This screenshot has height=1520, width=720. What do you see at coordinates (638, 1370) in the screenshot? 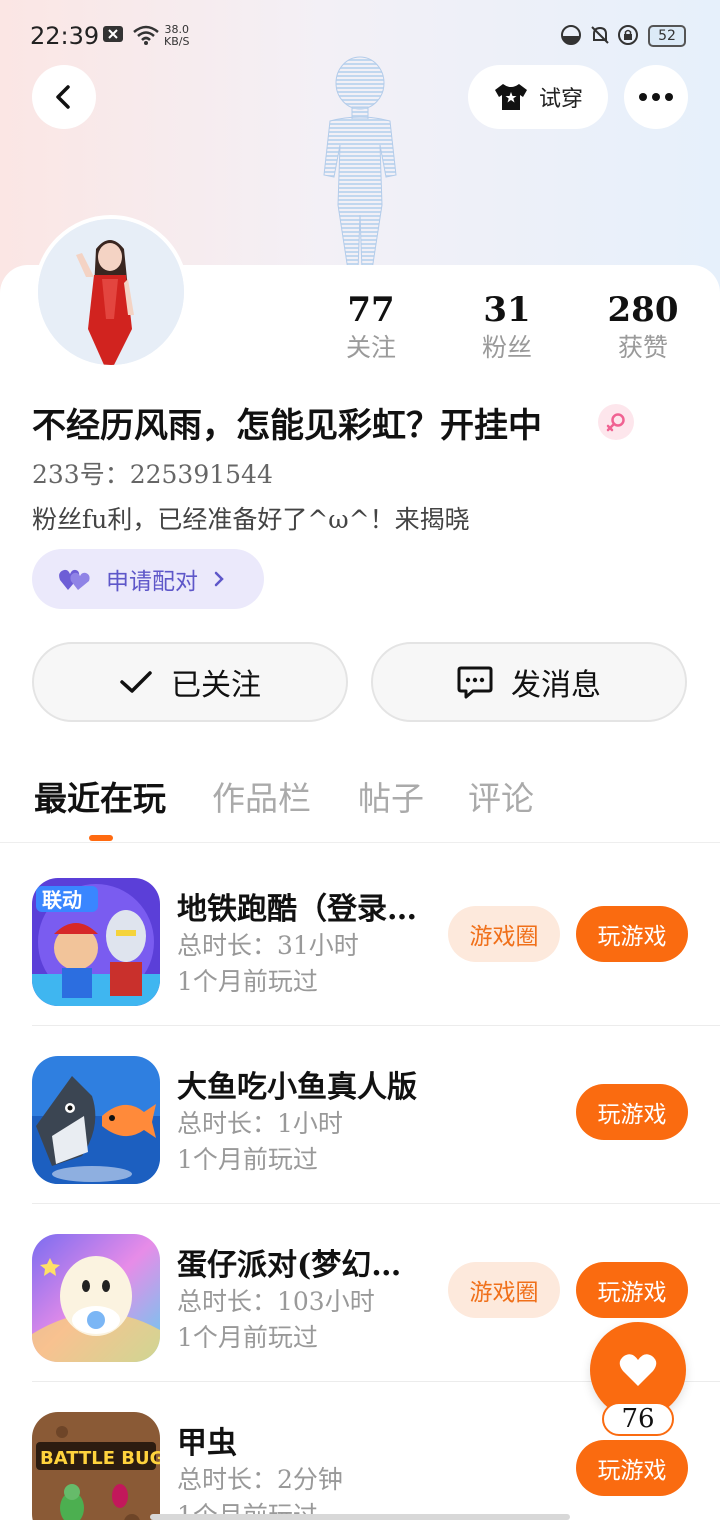
I see `heart-icon` at bounding box center [638, 1370].